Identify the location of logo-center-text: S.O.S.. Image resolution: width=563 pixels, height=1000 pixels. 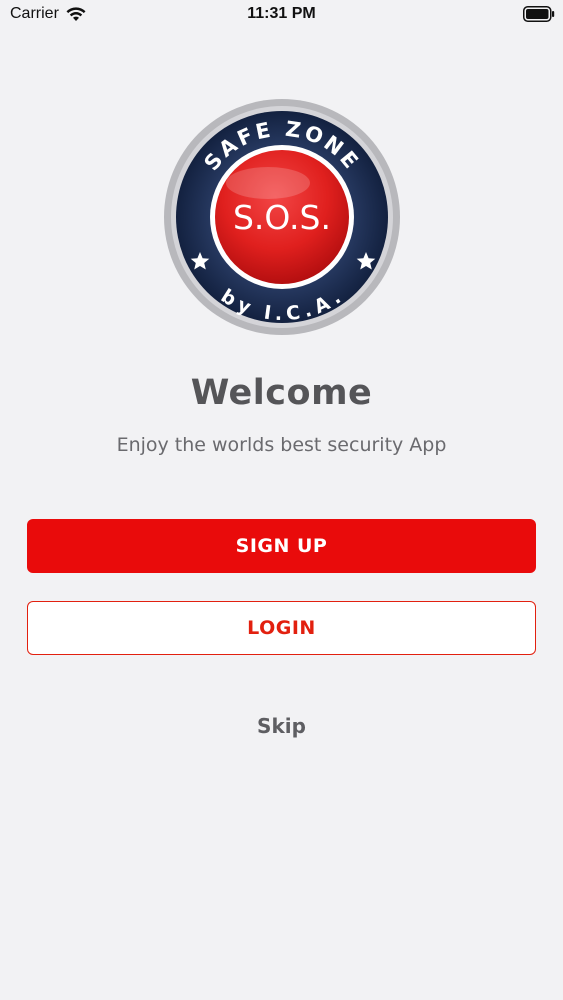
(282, 217).